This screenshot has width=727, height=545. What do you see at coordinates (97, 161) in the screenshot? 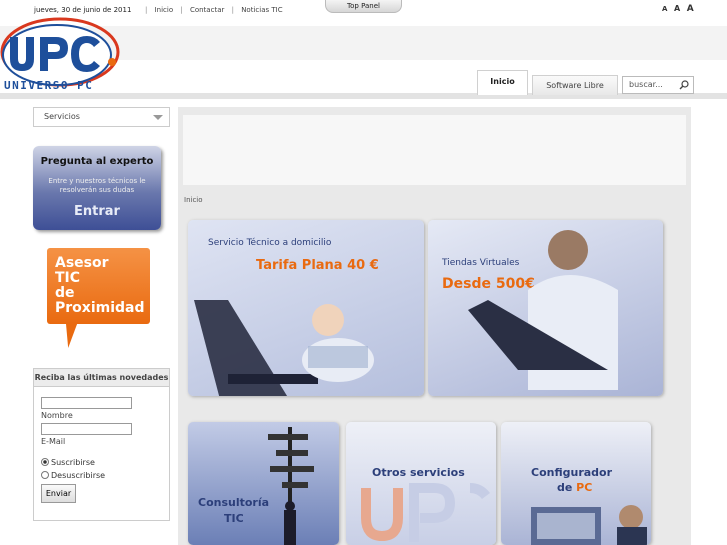
I see `experto-title: Pregunta al experto` at bounding box center [97, 161].